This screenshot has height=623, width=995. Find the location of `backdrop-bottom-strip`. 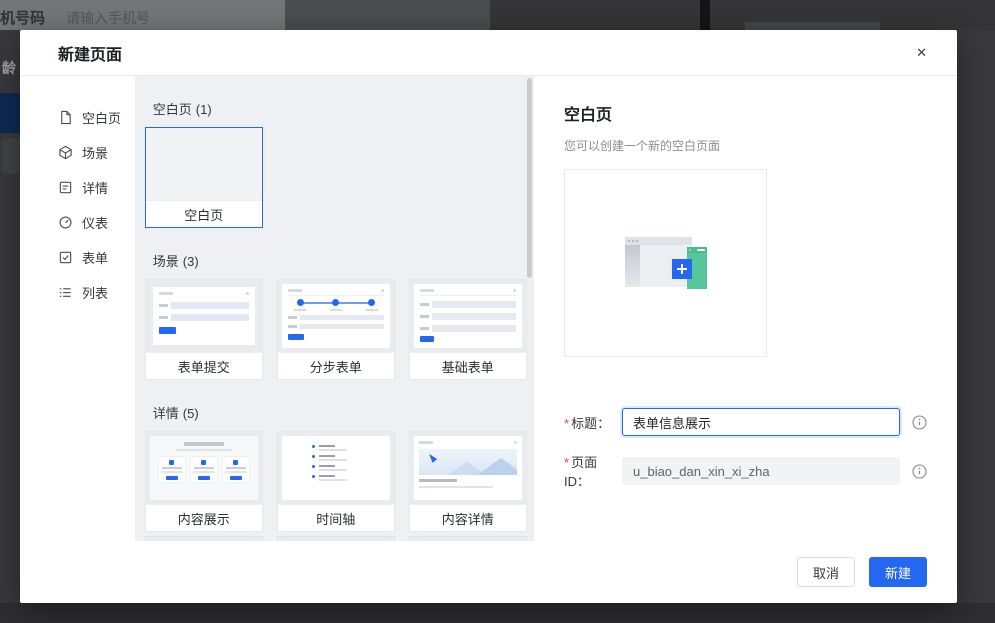

backdrop-bottom-strip is located at coordinates (497, 613).